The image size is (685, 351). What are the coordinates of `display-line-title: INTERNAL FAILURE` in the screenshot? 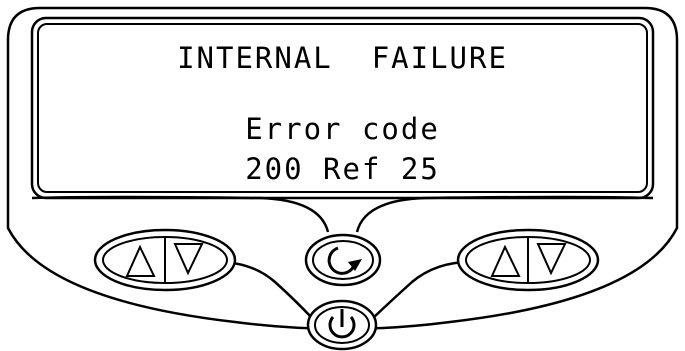 It's located at (342, 58).